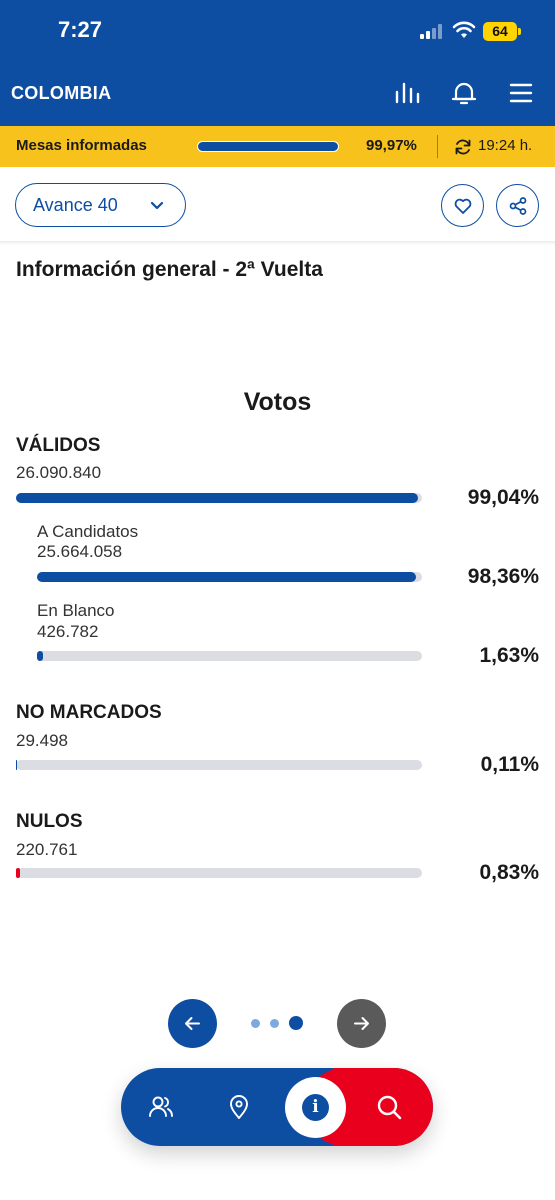 This screenshot has height=1200, width=555. What do you see at coordinates (509, 764) in the screenshot?
I see `no-marcados-percent: 0,11%` at bounding box center [509, 764].